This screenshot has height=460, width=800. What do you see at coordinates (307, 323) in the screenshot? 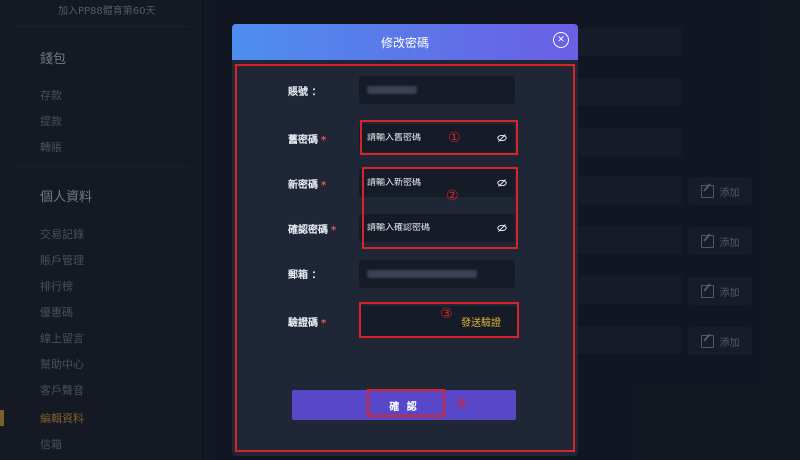
I see `code-label: 驗證碼 *` at bounding box center [307, 323].